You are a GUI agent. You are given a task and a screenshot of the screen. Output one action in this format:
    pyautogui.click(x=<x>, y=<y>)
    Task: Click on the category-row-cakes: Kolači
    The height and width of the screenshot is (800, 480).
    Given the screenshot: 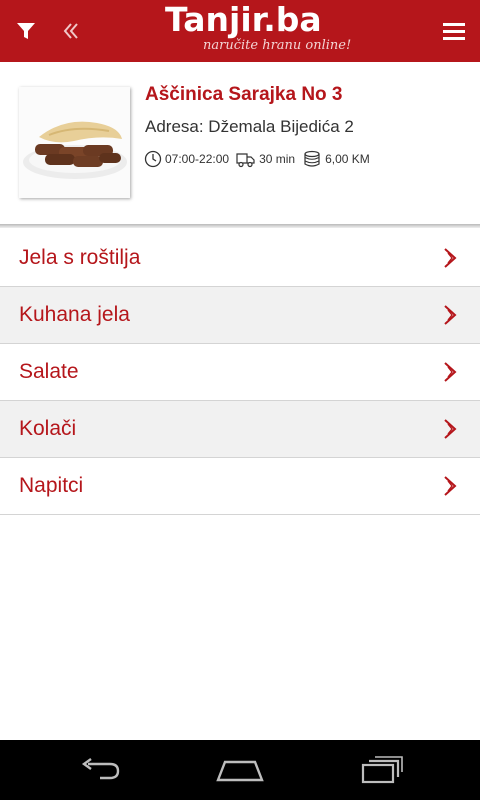 What is the action you would take?
    pyautogui.click(x=240, y=429)
    